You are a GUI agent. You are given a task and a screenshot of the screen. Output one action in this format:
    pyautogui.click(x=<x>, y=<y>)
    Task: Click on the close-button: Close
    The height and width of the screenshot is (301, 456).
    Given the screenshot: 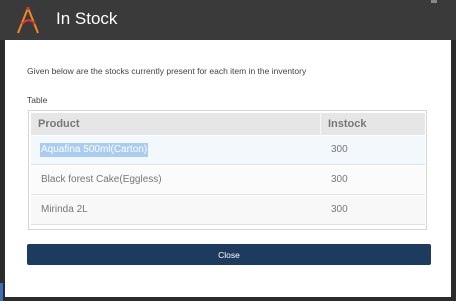 What is the action you would take?
    pyautogui.click(x=229, y=254)
    